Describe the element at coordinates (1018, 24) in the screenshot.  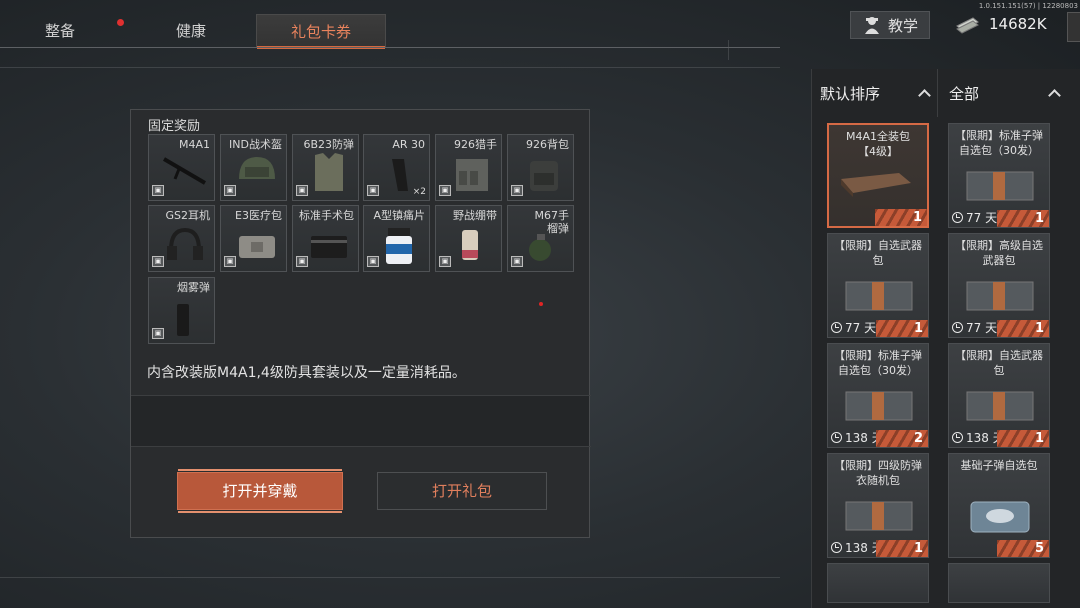
I see `currency-amount: 14682K` at that location.